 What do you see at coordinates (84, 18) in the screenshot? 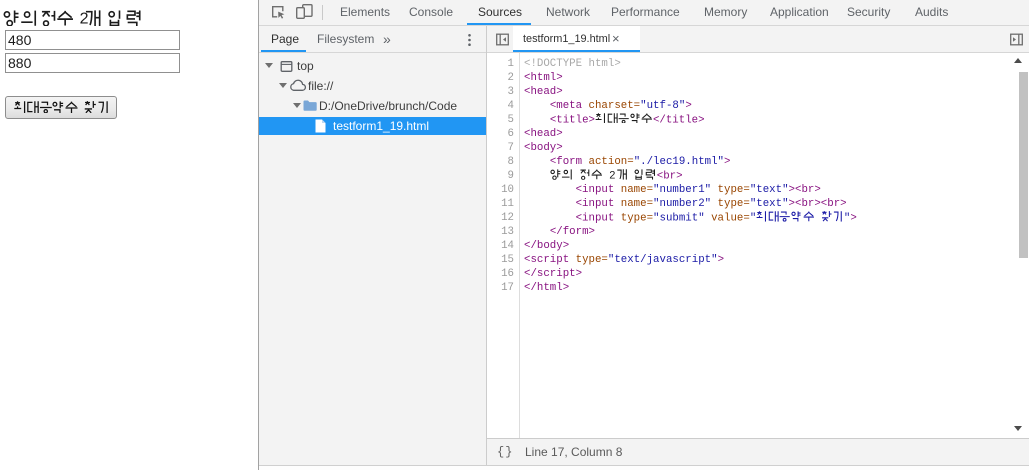
I see `svg-text: 2` at bounding box center [84, 18].